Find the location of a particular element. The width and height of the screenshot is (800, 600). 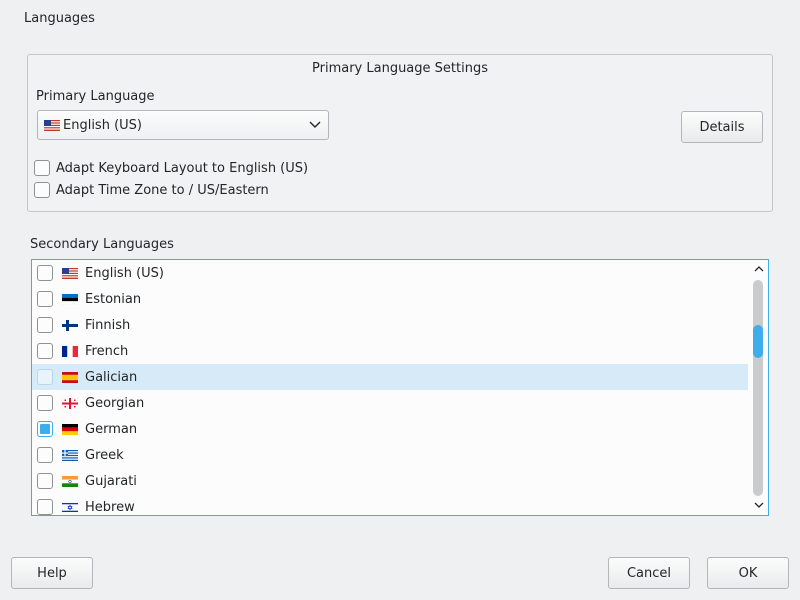

chevron-down-icon is located at coordinates (315, 124).